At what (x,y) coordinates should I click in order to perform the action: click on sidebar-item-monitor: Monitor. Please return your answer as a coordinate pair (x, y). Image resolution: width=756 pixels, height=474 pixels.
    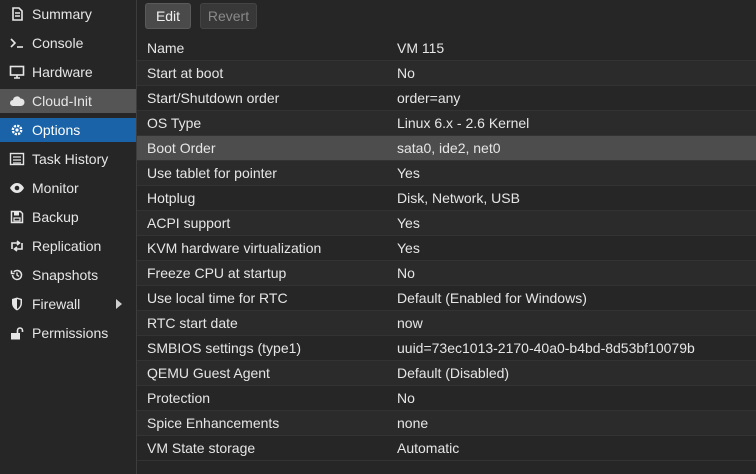
    Looking at the image, I should click on (68, 188).